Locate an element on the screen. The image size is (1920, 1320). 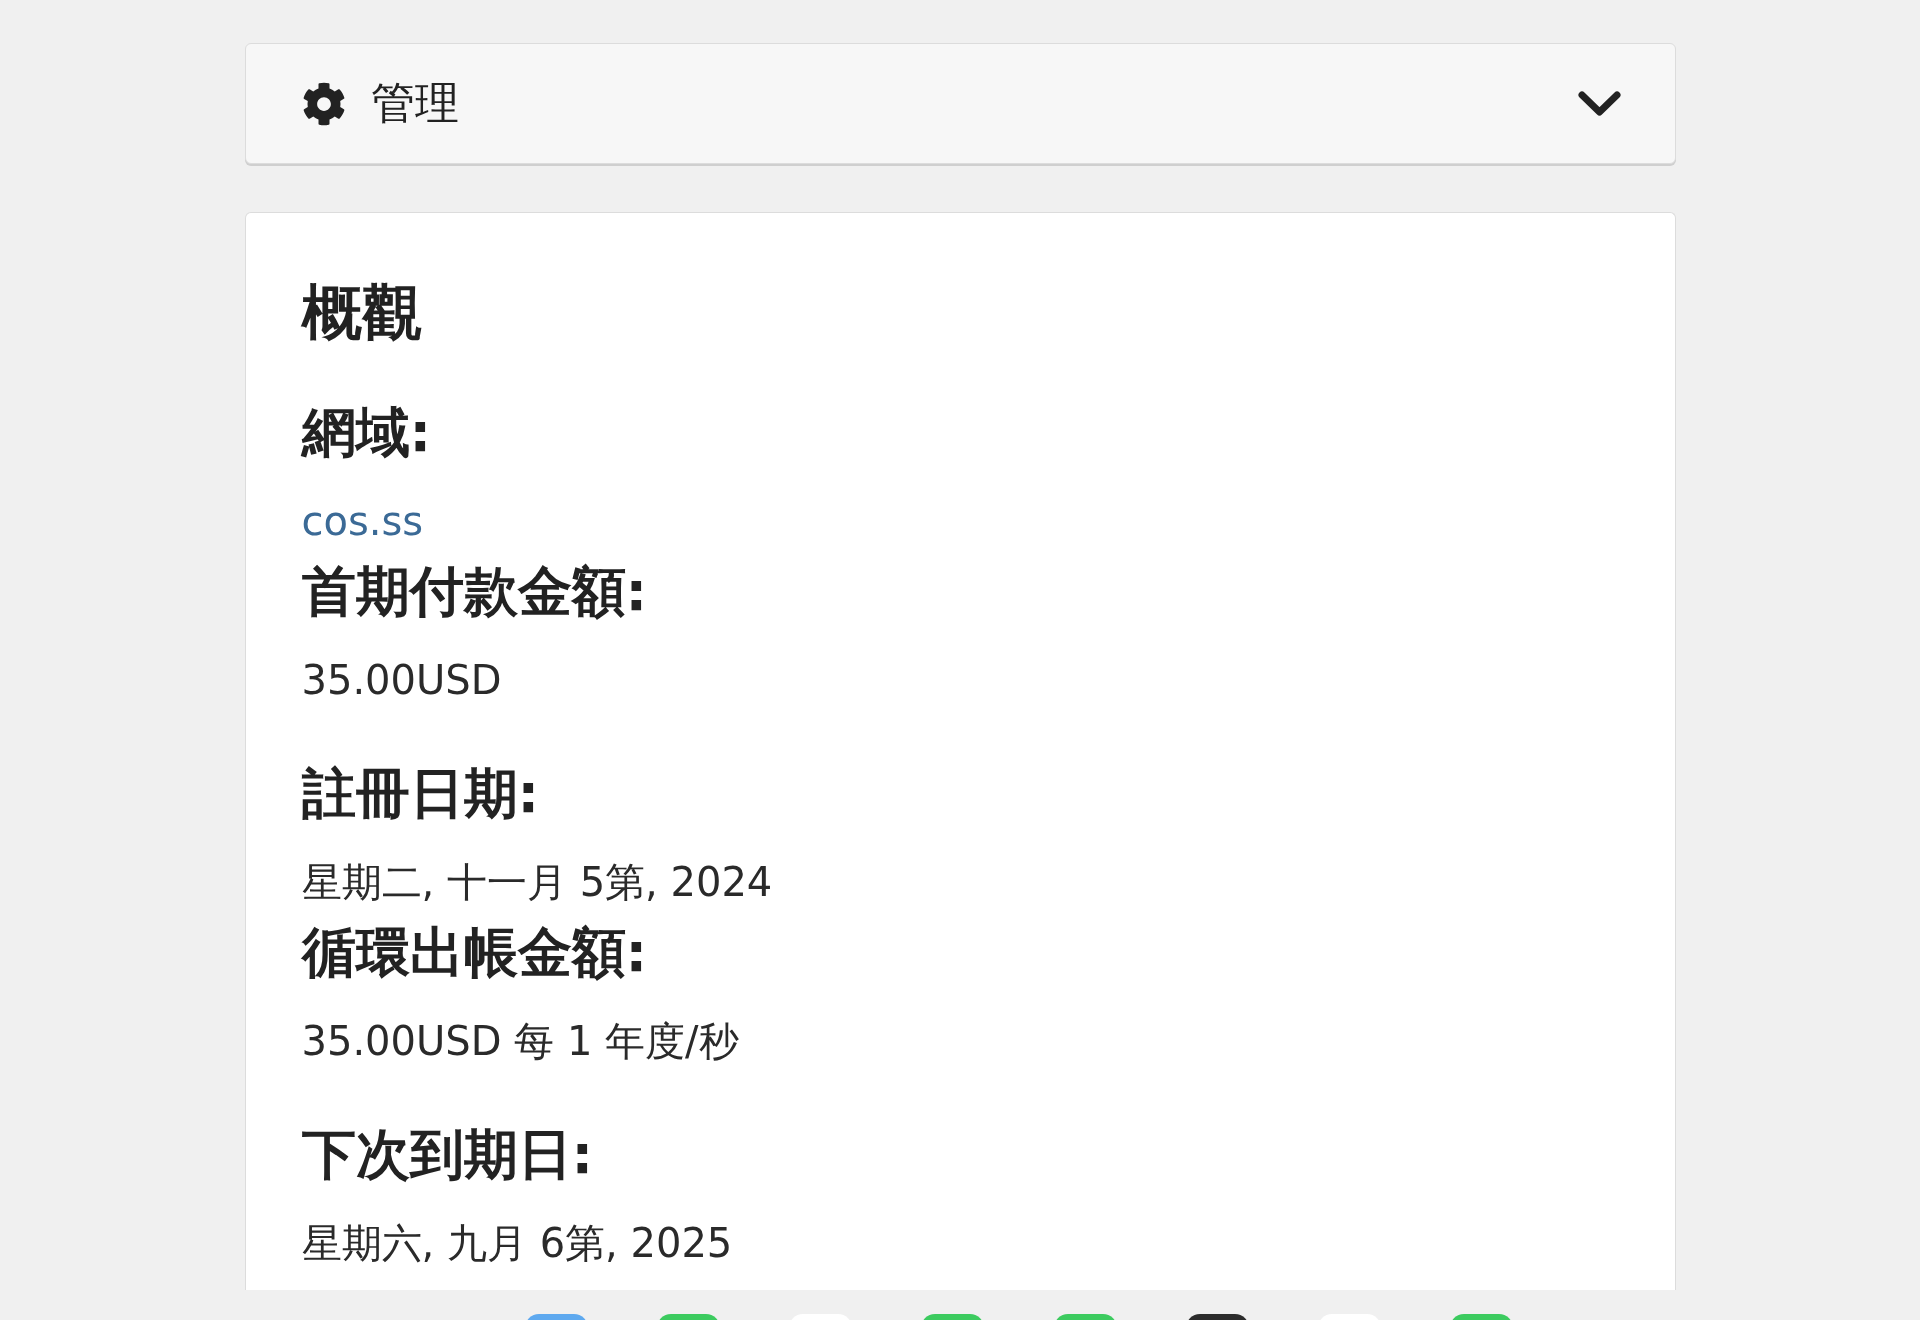
field-label: 註冊日期: is located at coordinates (421, 794).